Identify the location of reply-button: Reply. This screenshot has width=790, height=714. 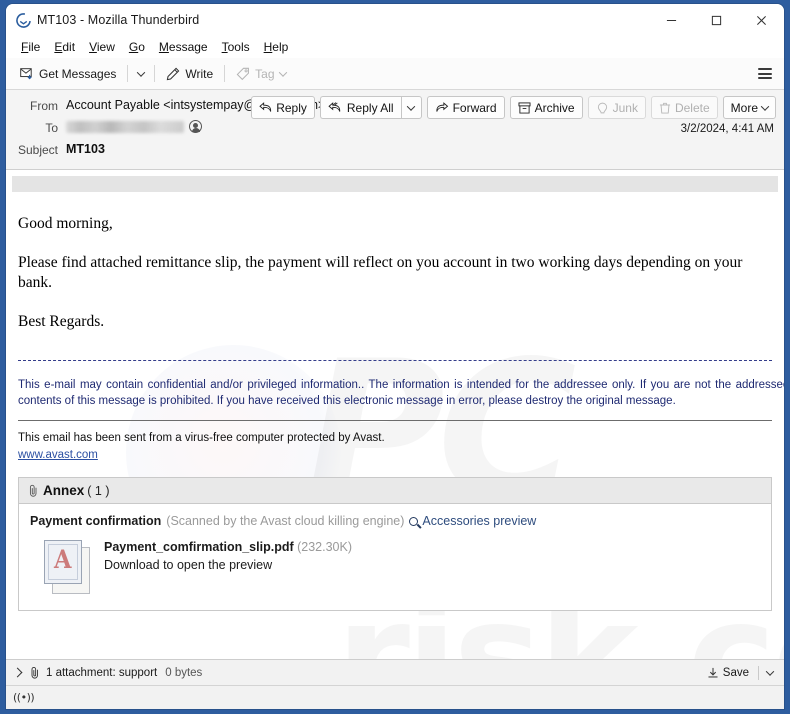
(283, 107).